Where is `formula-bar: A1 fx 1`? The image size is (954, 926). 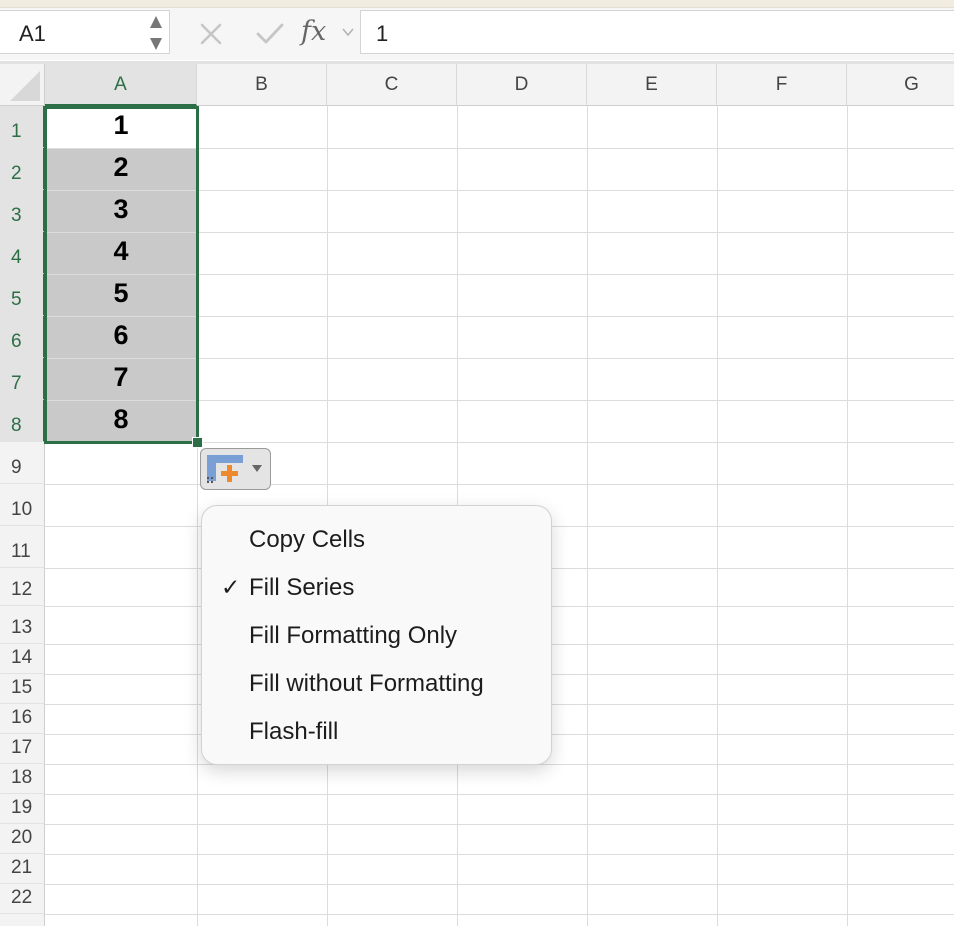 formula-bar: A1 fx 1 is located at coordinates (477, 34).